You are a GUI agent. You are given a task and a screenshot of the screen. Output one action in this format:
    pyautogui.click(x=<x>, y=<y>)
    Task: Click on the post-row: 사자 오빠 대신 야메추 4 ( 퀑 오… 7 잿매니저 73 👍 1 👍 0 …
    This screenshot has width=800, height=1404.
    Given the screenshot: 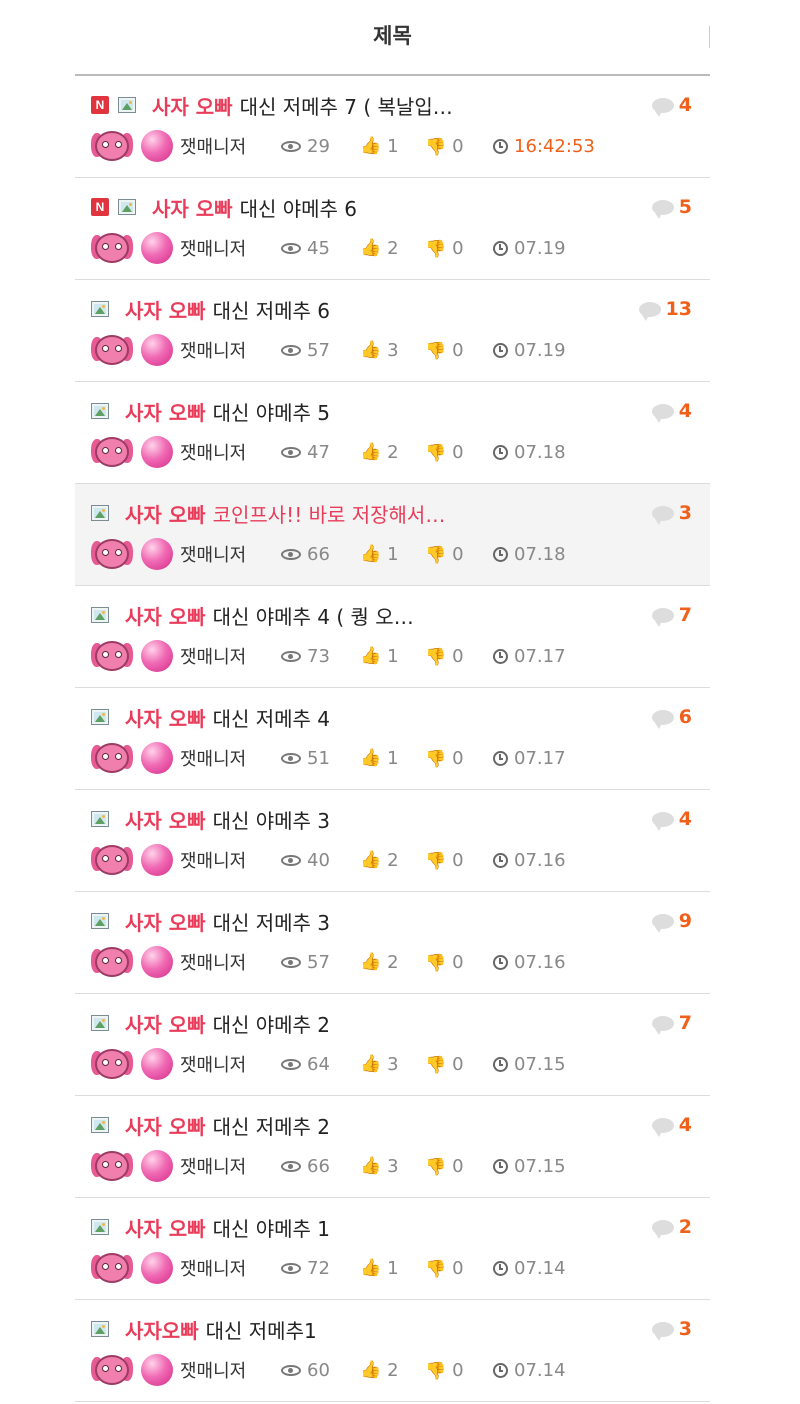 What is the action you would take?
    pyautogui.click(x=392, y=637)
    